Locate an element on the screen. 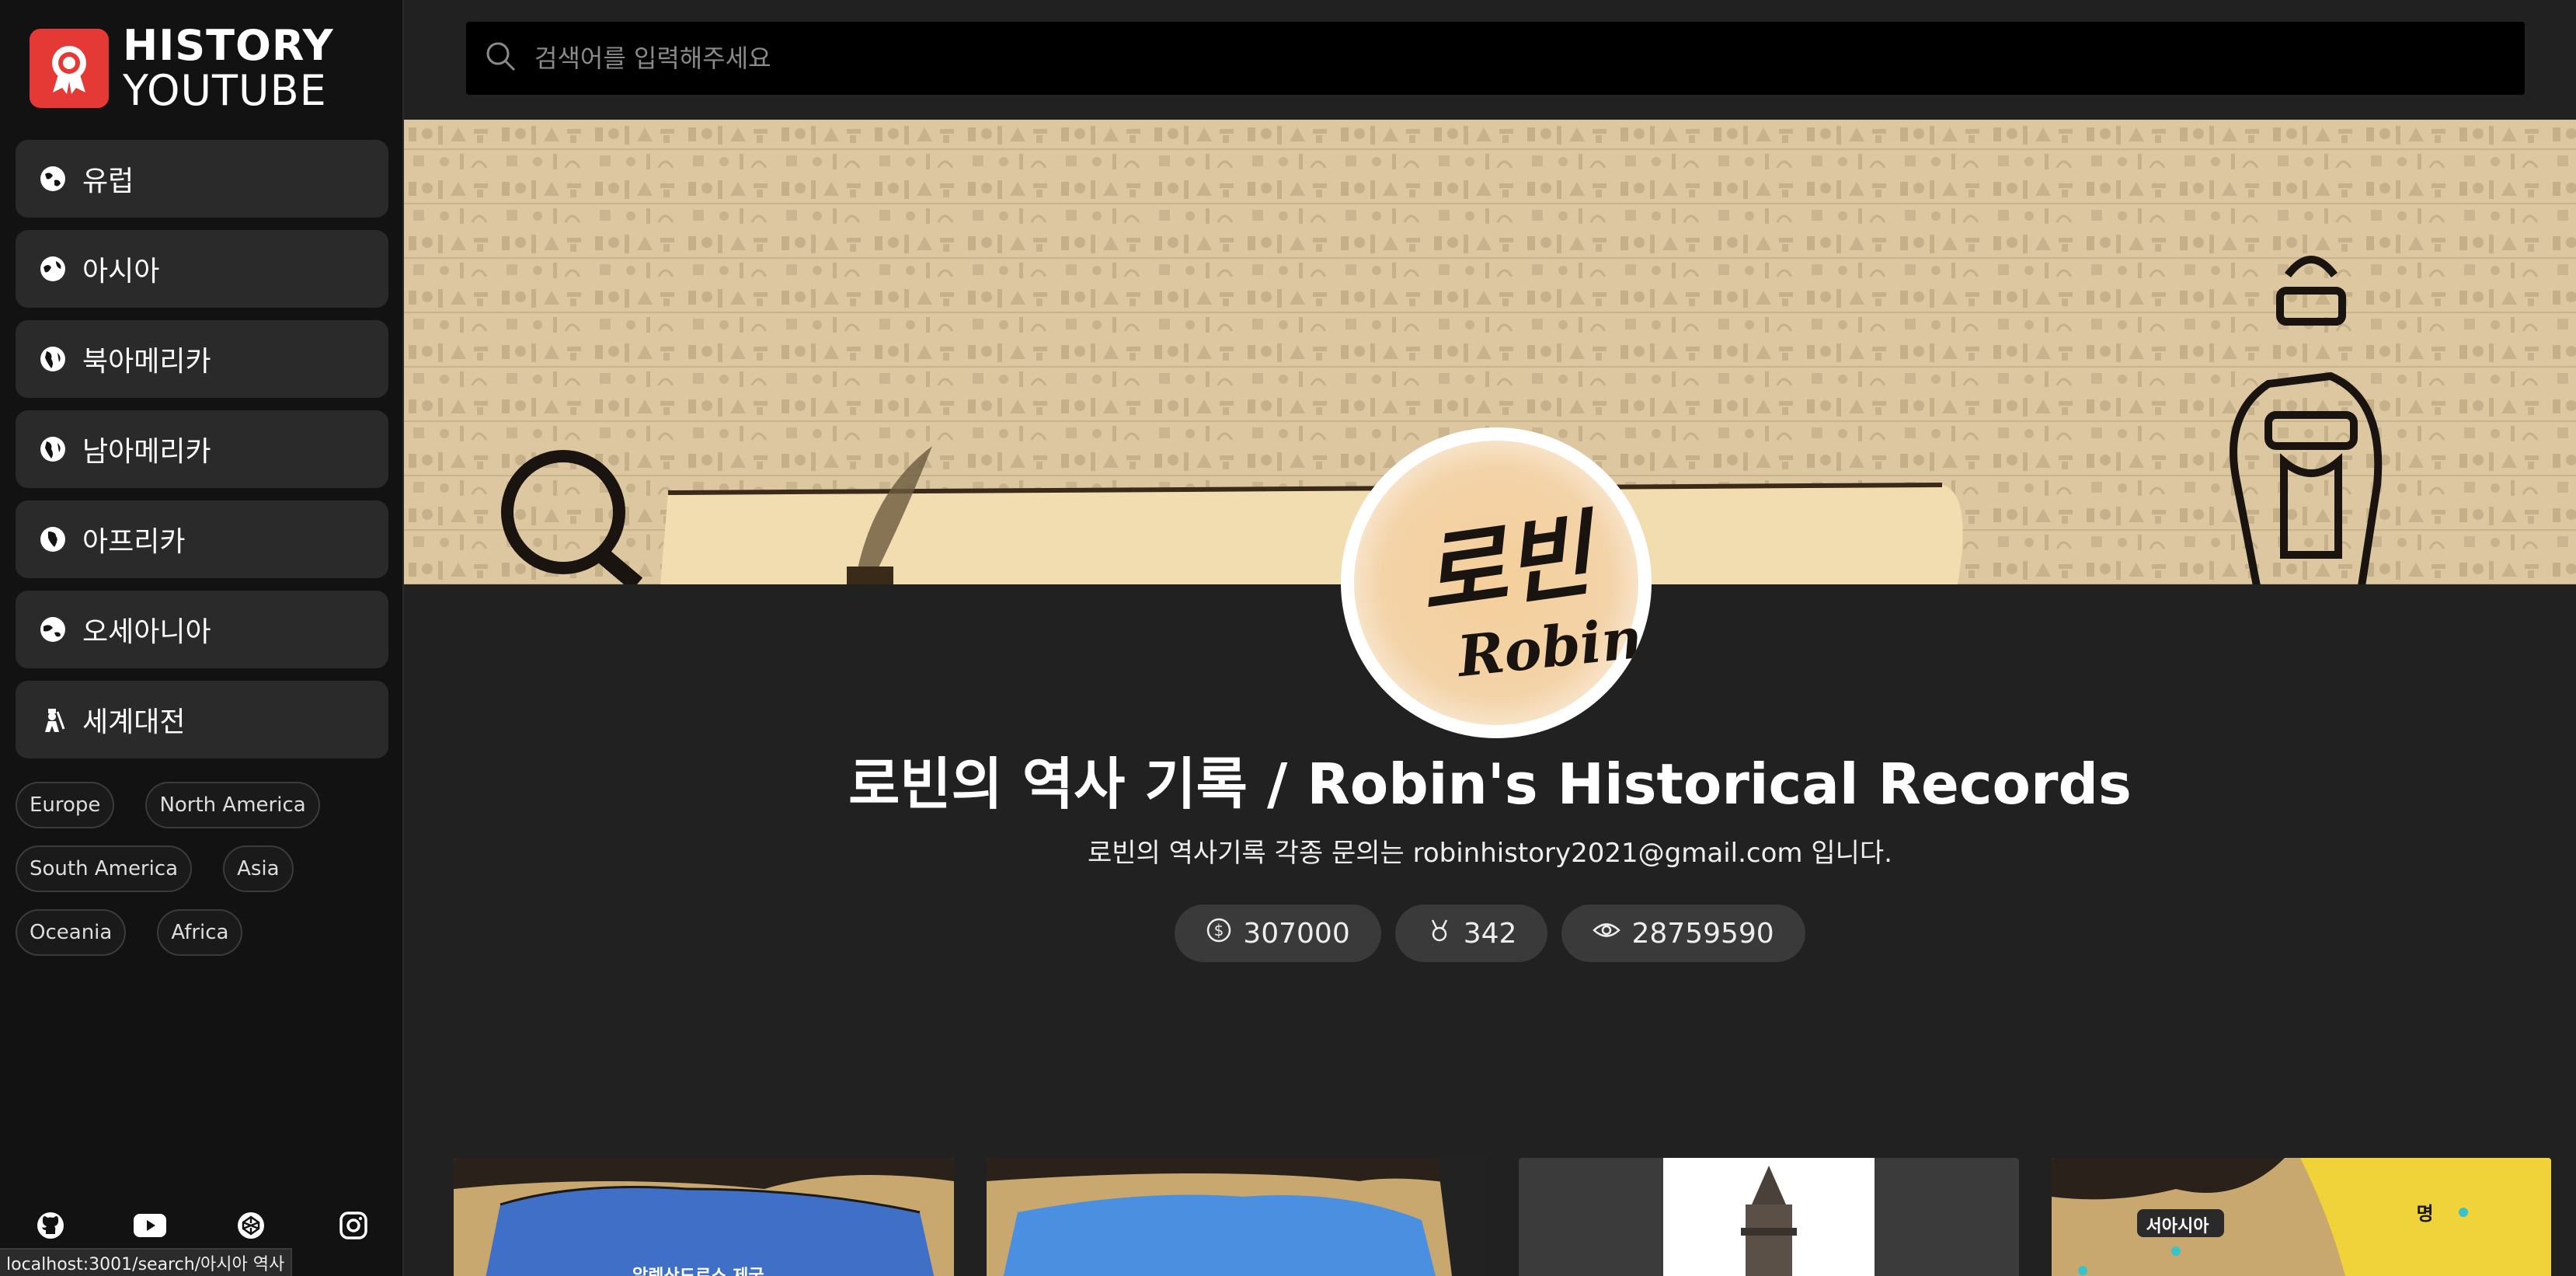  sidebar-item-oceania: 오세아니아 is located at coordinates (202, 629).